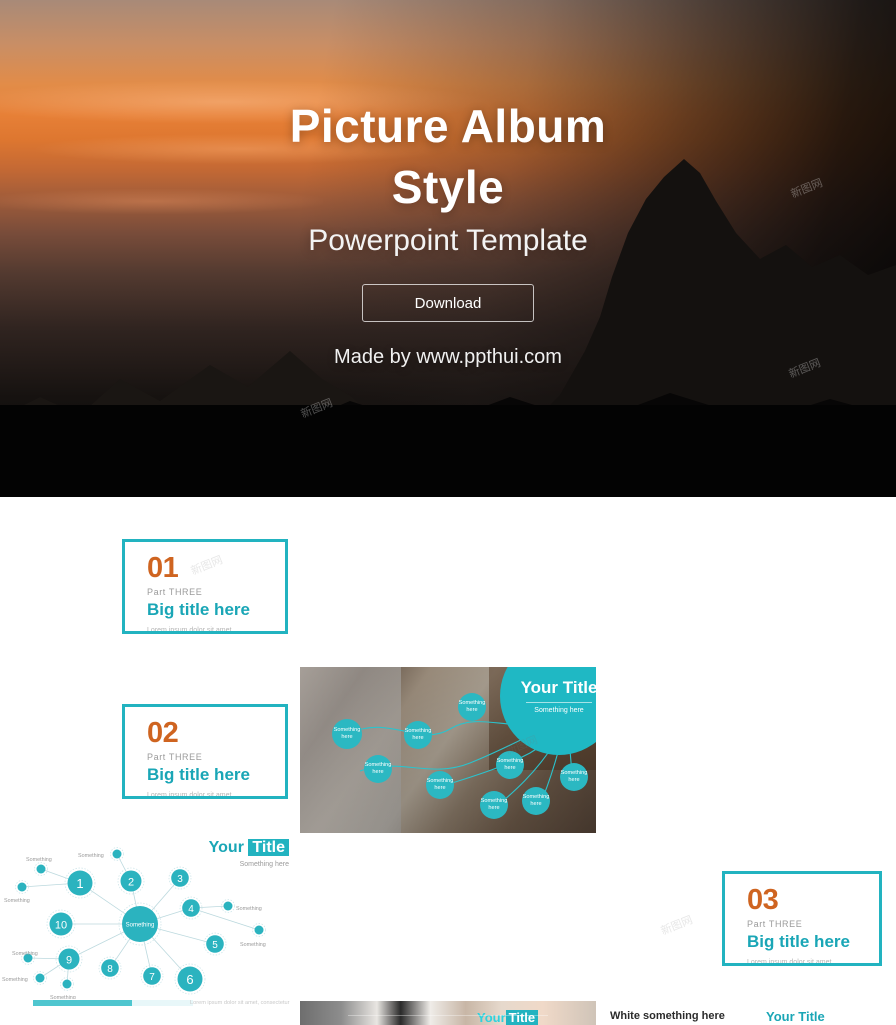 The width and height of the screenshot is (896, 1025). I want to click on card-number: 02, so click(163, 733).